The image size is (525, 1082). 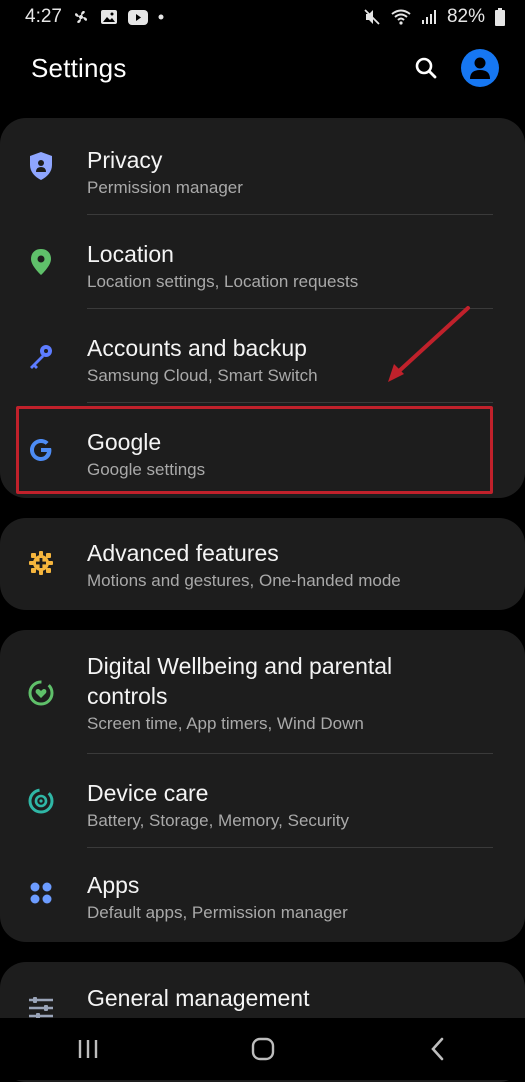 What do you see at coordinates (218, 820) in the screenshot?
I see `item-subtitle: Battery, Storage, Memory, Security` at bounding box center [218, 820].